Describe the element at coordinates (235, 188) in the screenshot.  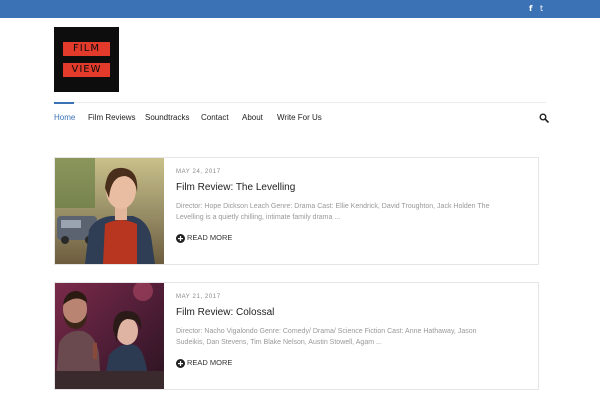
I see `post-title: Film Review: The Levelling` at that location.